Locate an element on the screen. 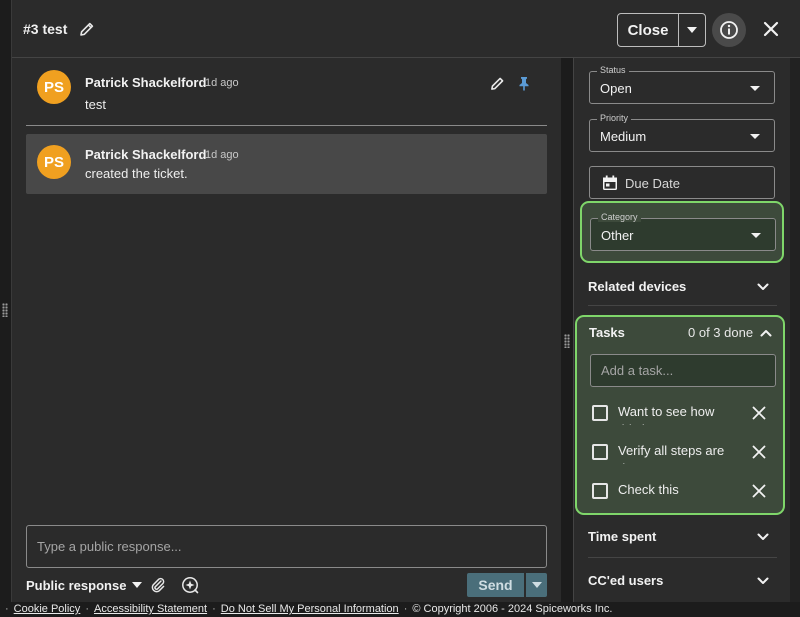  task-text: Check this is located at coordinates (648, 489).